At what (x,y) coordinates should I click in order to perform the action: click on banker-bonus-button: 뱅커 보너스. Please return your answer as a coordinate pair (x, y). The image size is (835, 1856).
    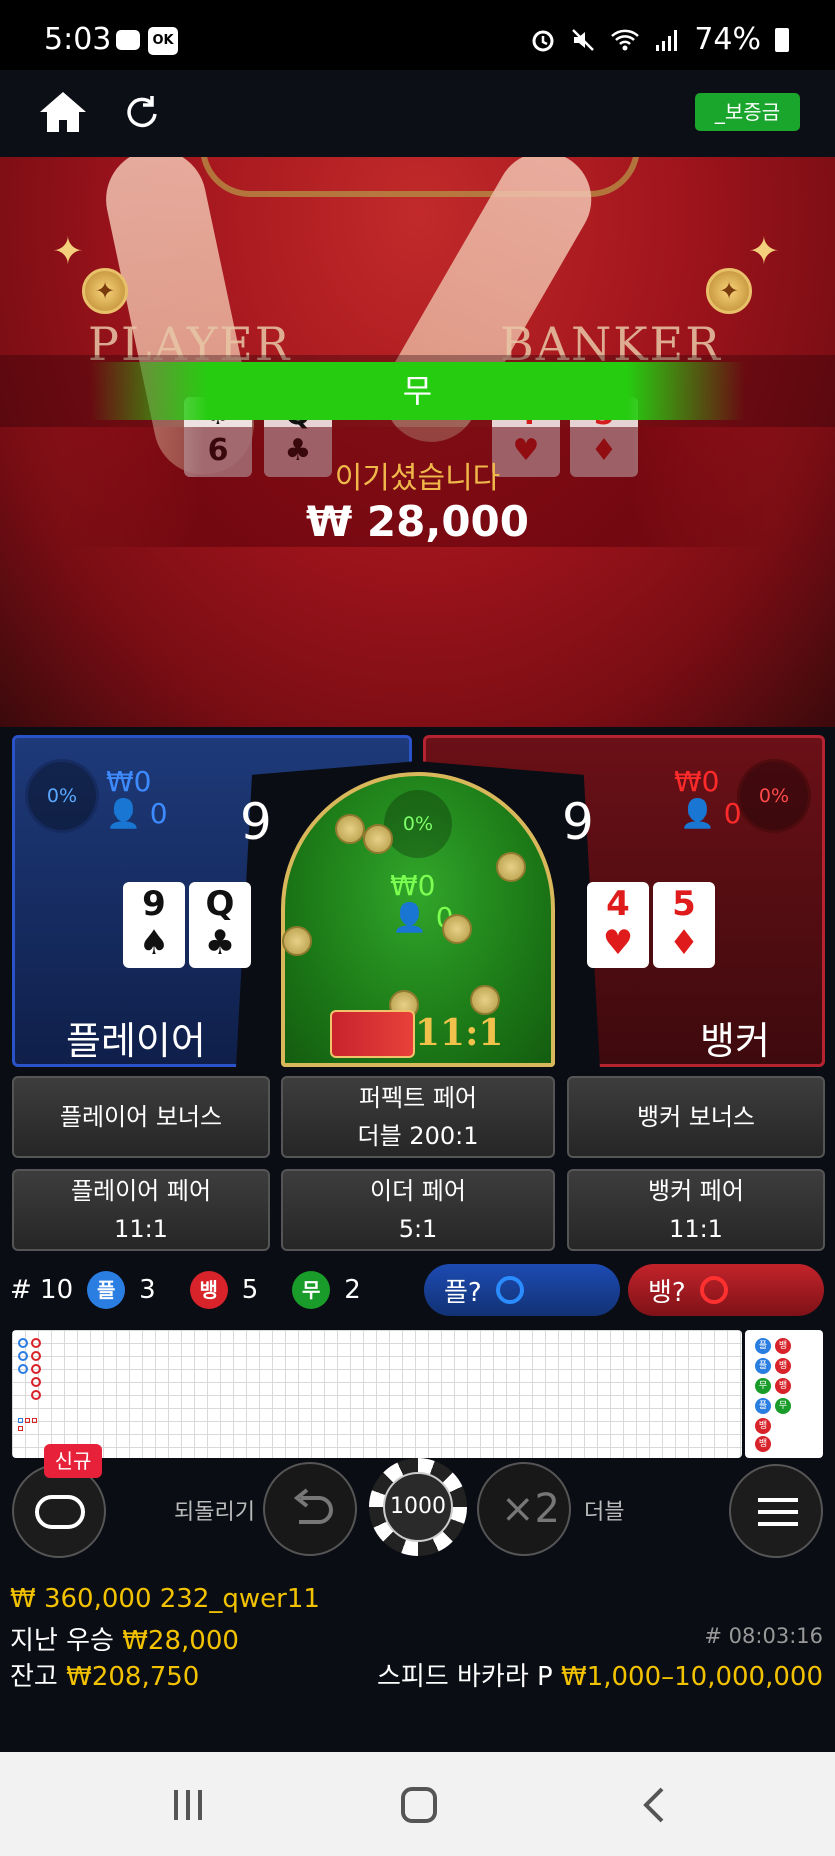
    Looking at the image, I should click on (696, 1117).